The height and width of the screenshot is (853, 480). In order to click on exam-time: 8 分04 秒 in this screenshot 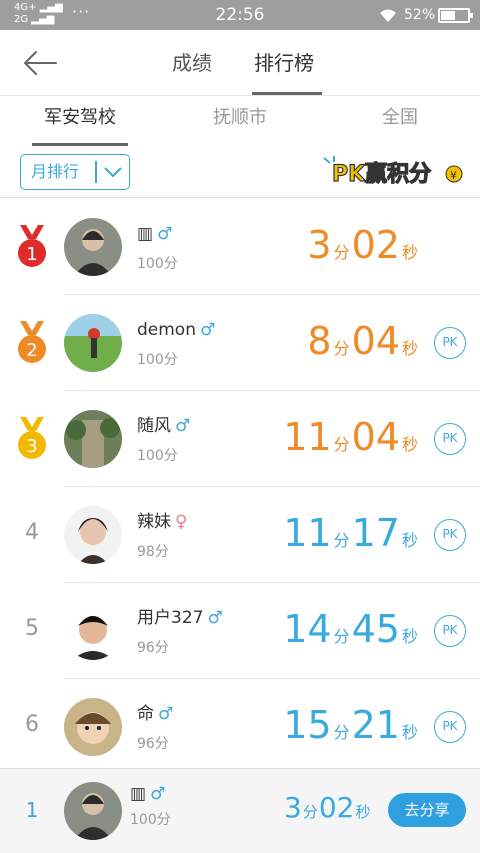, I will do `click(362, 341)`.